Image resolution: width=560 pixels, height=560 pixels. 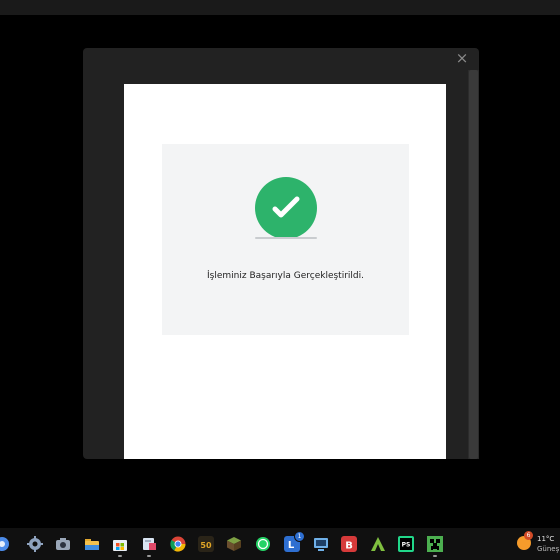 I want to click on store-icon, so click(x=120, y=544).